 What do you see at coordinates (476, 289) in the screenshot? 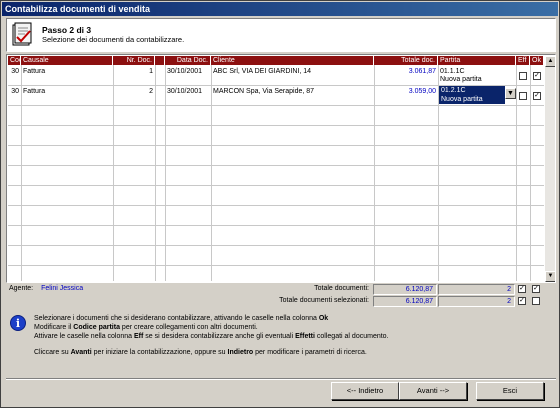
I see `tot-doc-count: 2` at bounding box center [476, 289].